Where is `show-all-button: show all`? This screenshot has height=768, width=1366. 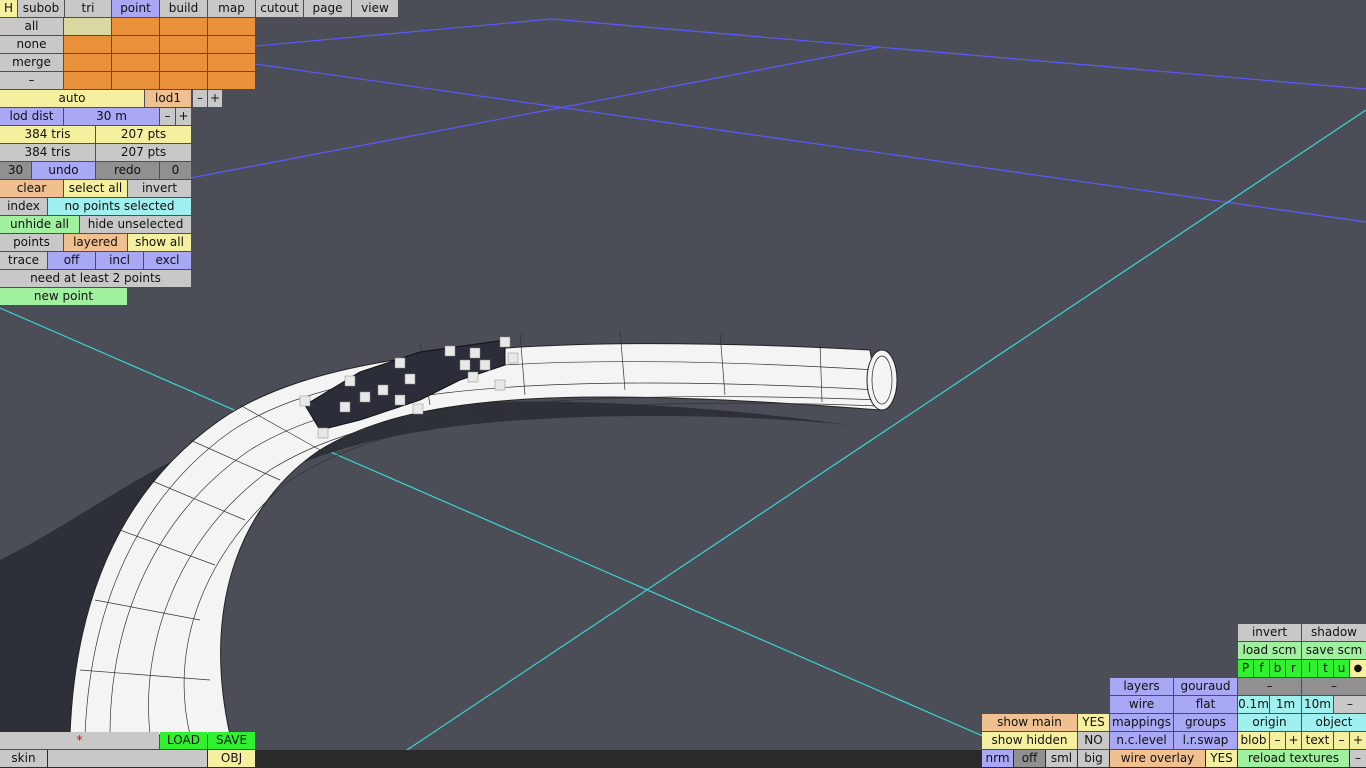 show-all-button: show all is located at coordinates (159, 242).